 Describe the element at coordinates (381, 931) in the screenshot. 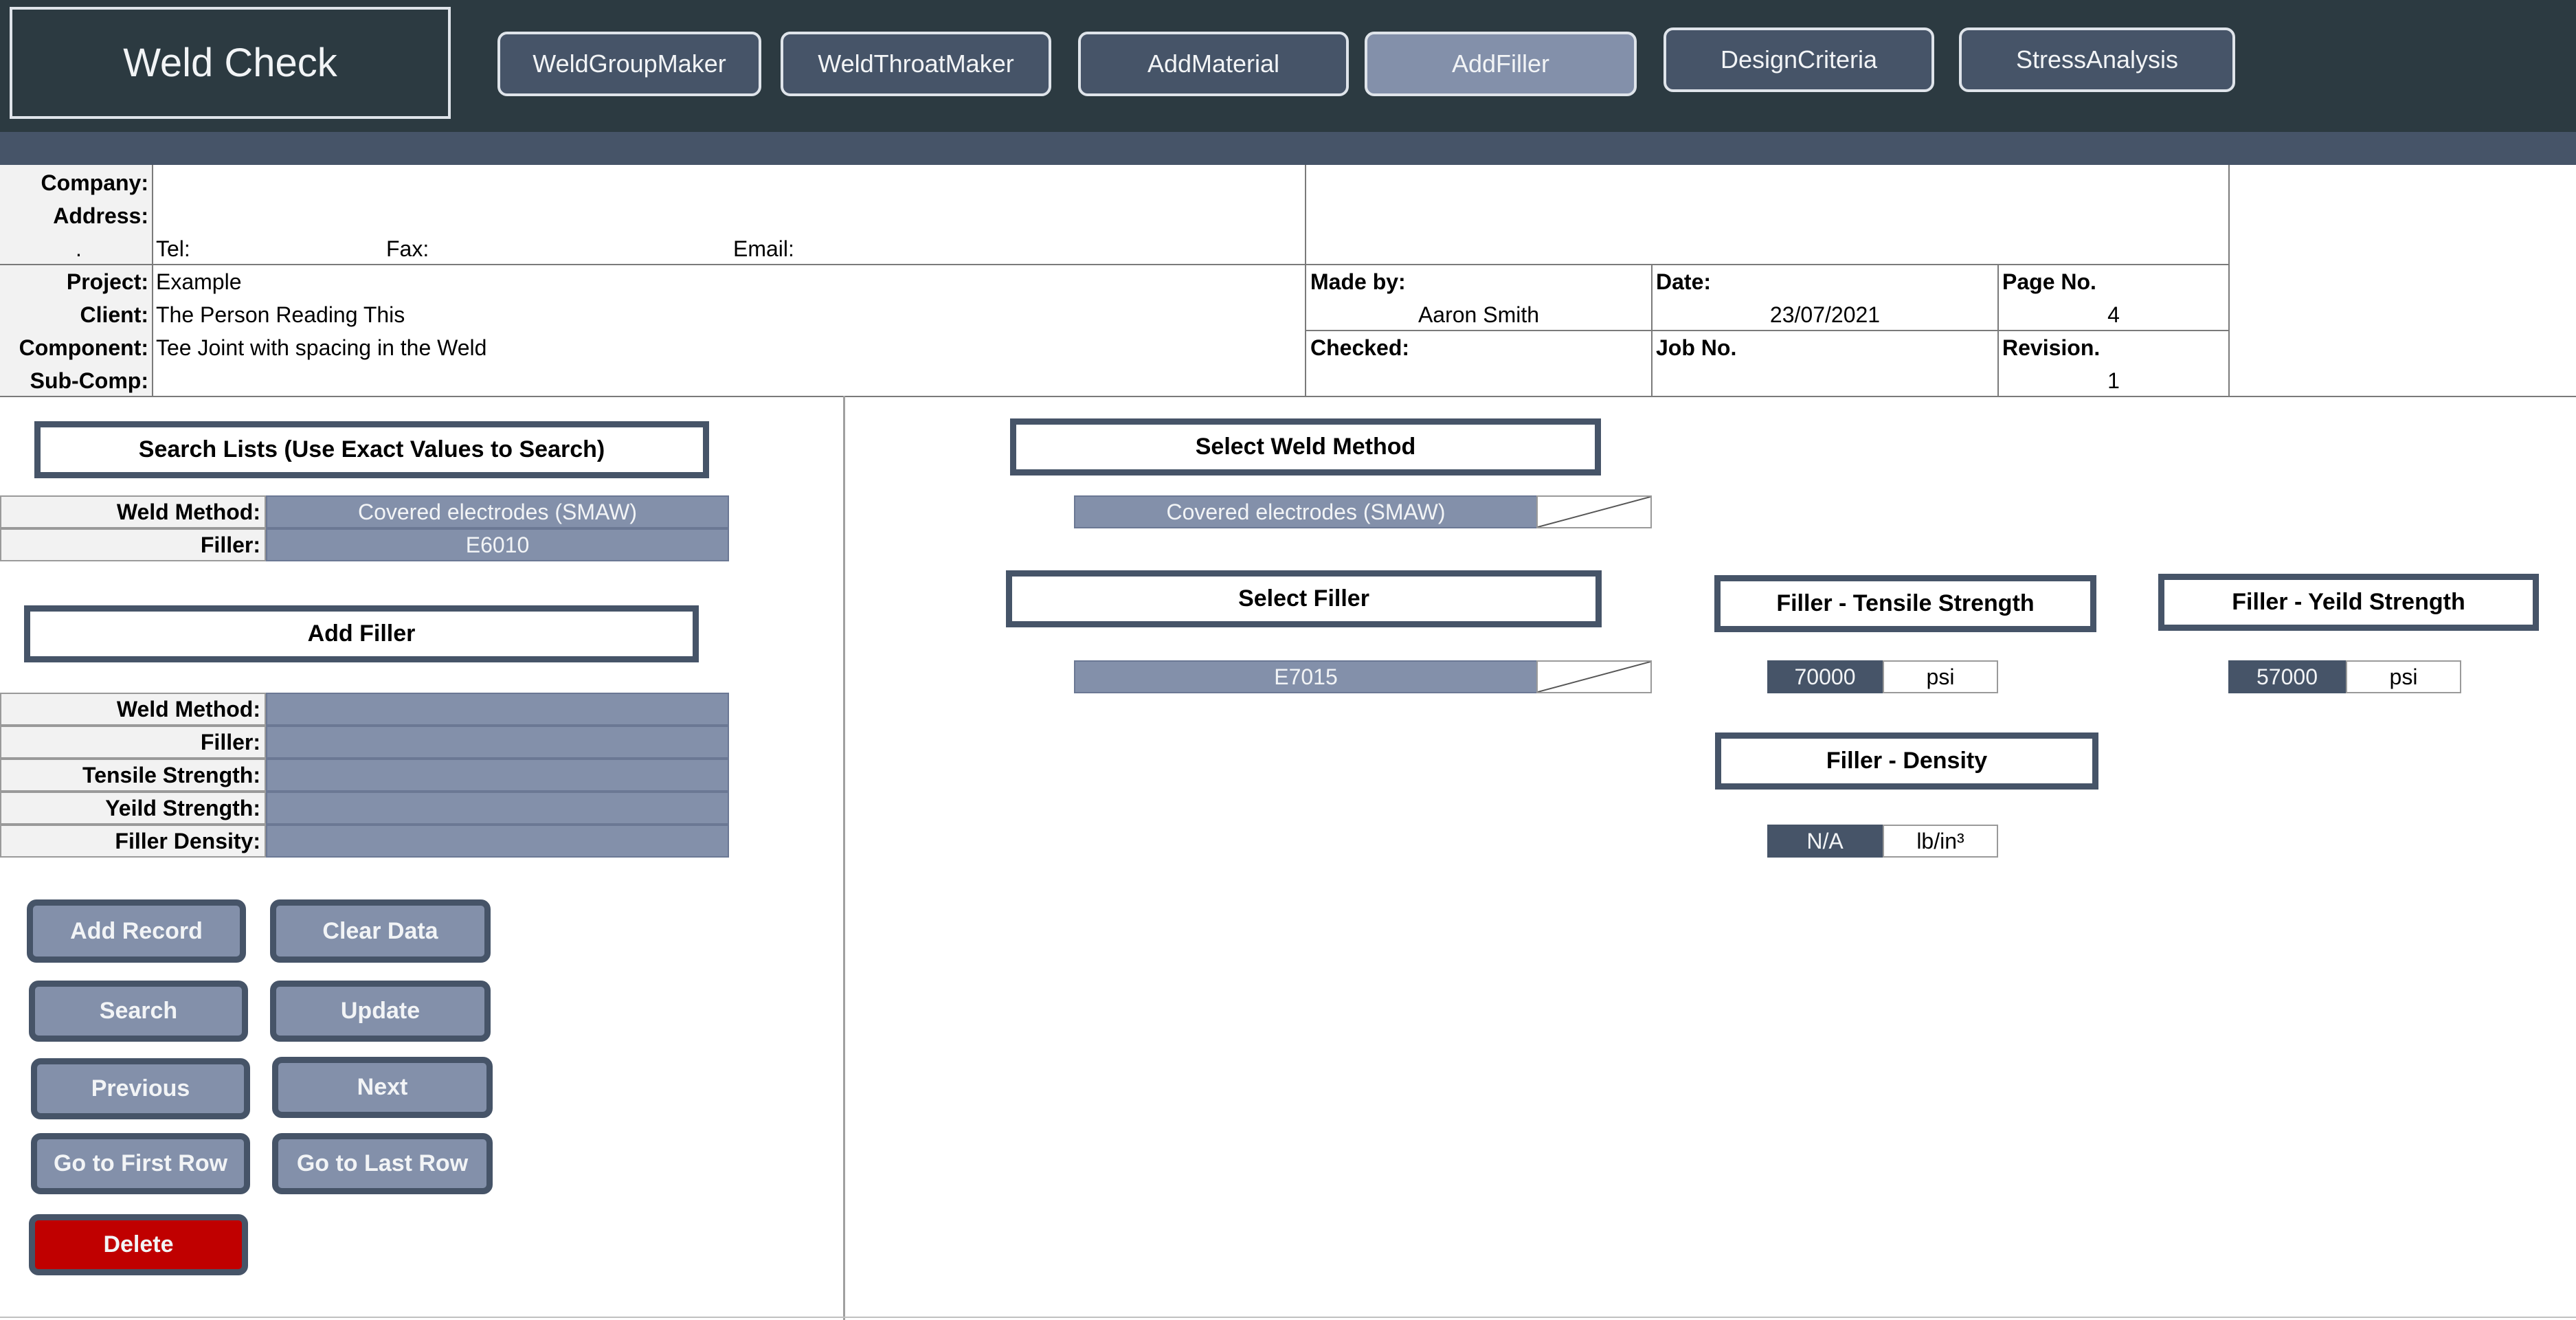

I see `clear-data-button: Clear Data` at that location.